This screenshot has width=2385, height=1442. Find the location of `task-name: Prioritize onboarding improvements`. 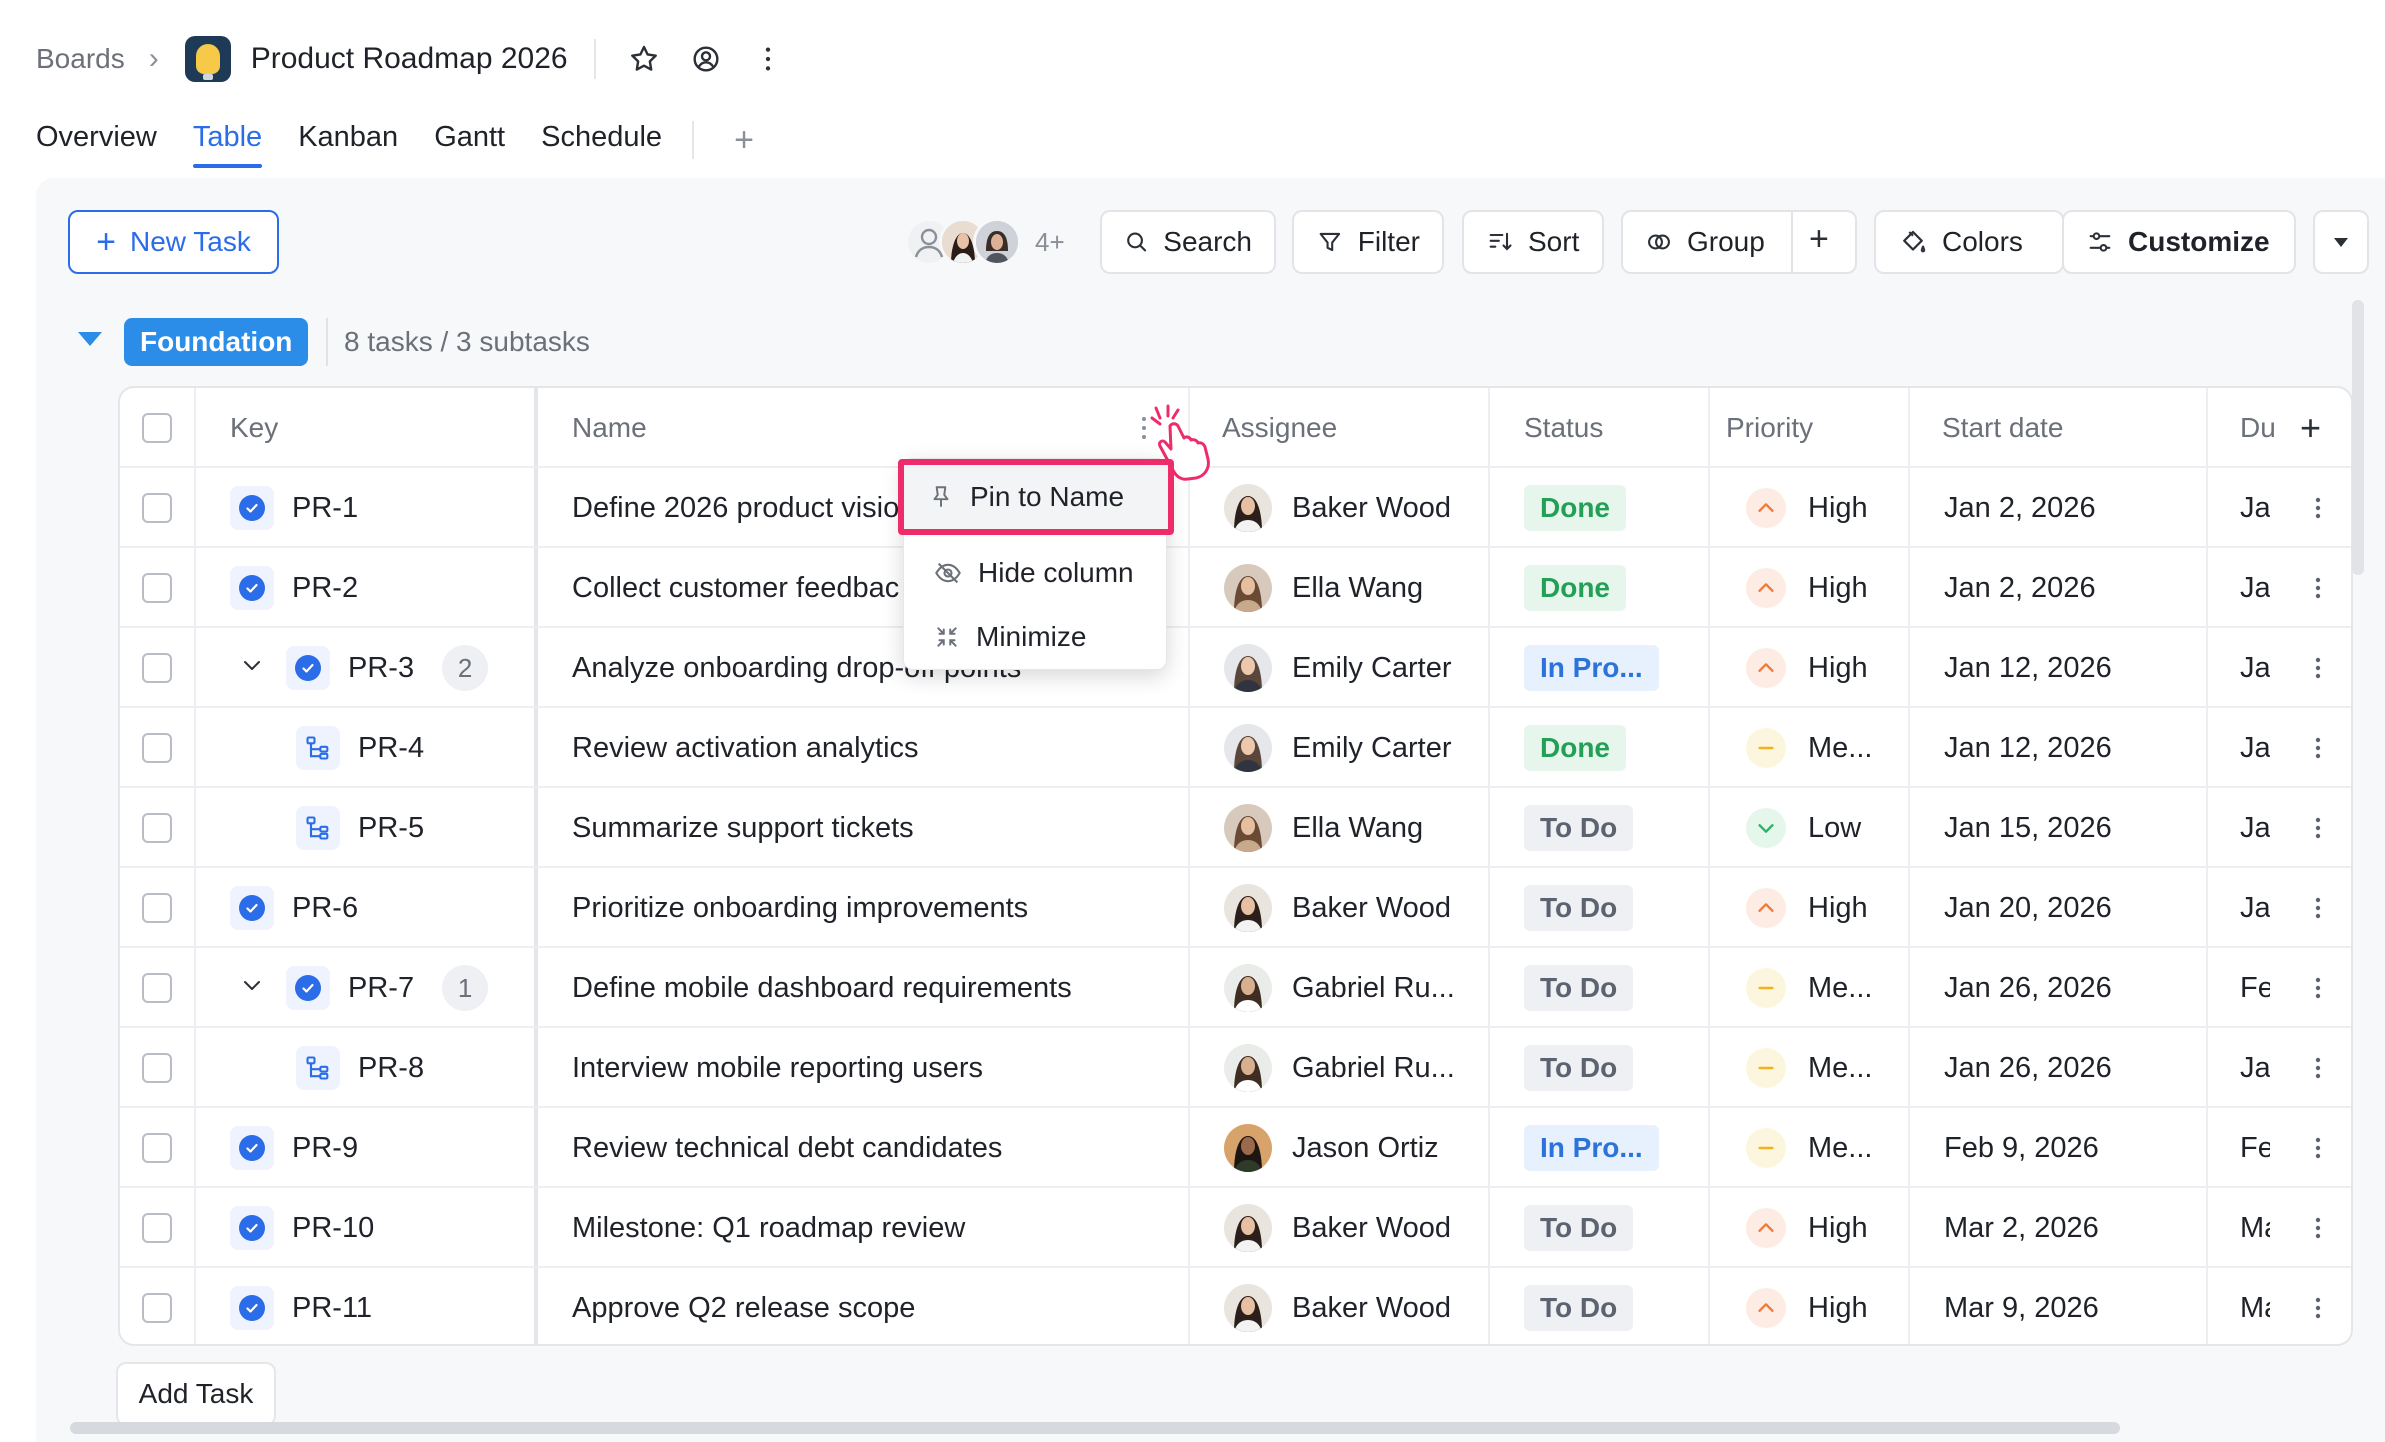

task-name: Prioritize onboarding improvements is located at coordinates (877, 908).